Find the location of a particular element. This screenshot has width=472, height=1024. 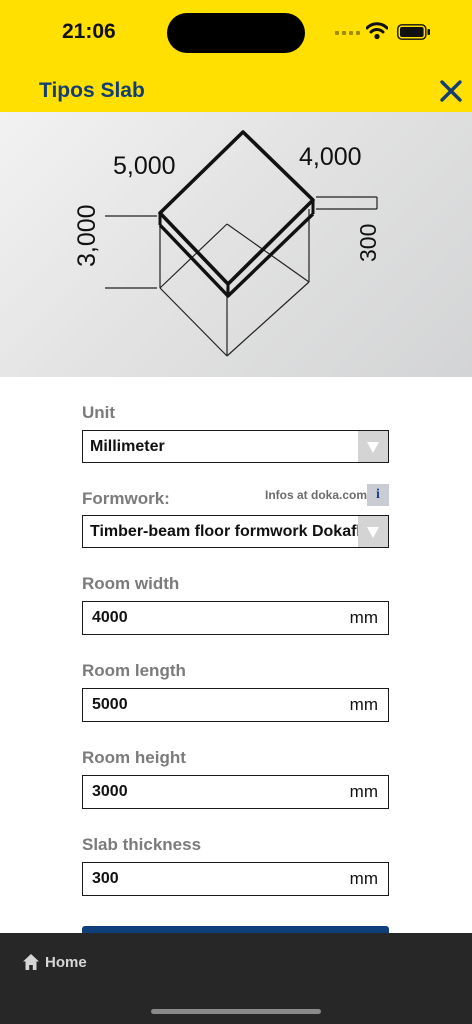

room-width-value: 4000 is located at coordinates (110, 617).